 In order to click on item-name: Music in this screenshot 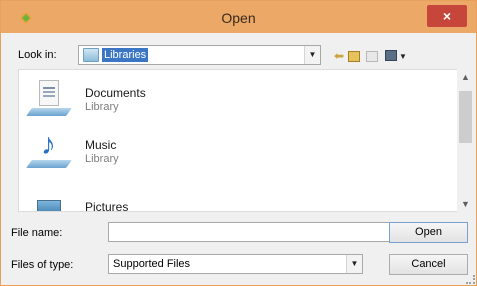, I will do `click(101, 145)`.